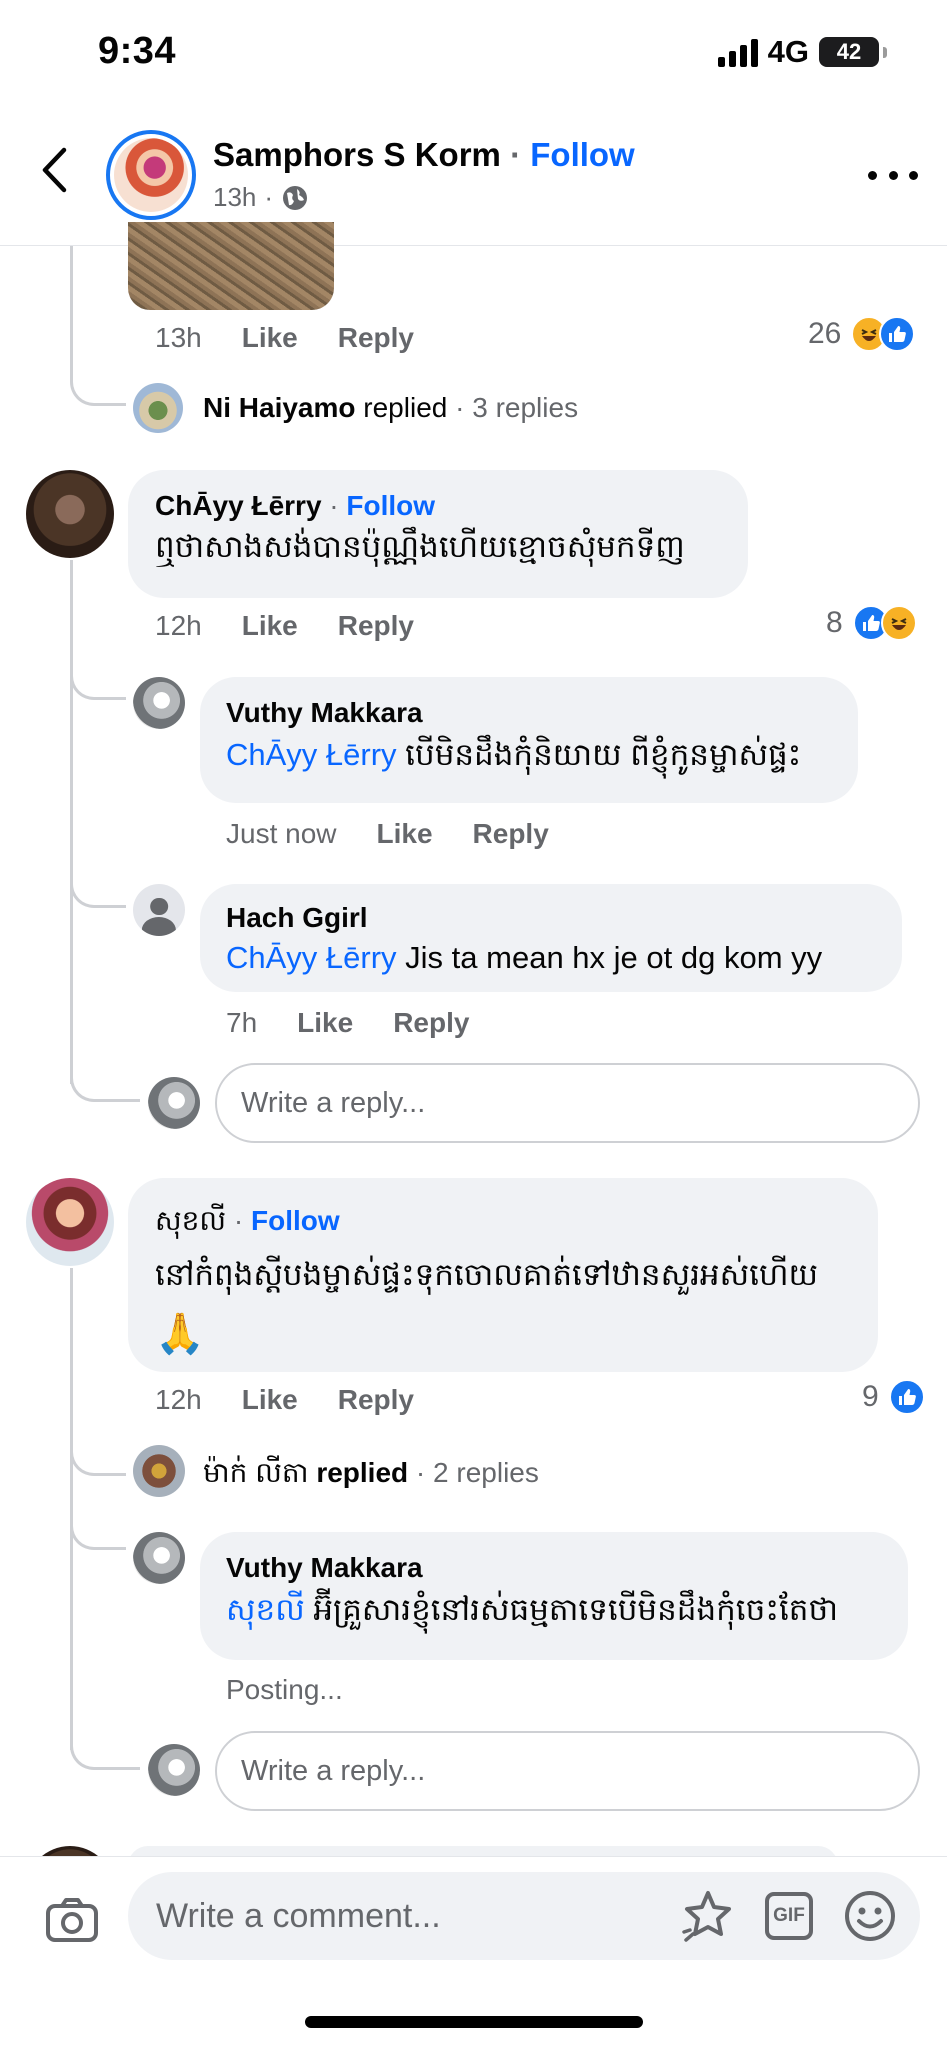 The width and height of the screenshot is (947, 2048). I want to click on reply-actions: 7h Like Reply, so click(348, 1023).